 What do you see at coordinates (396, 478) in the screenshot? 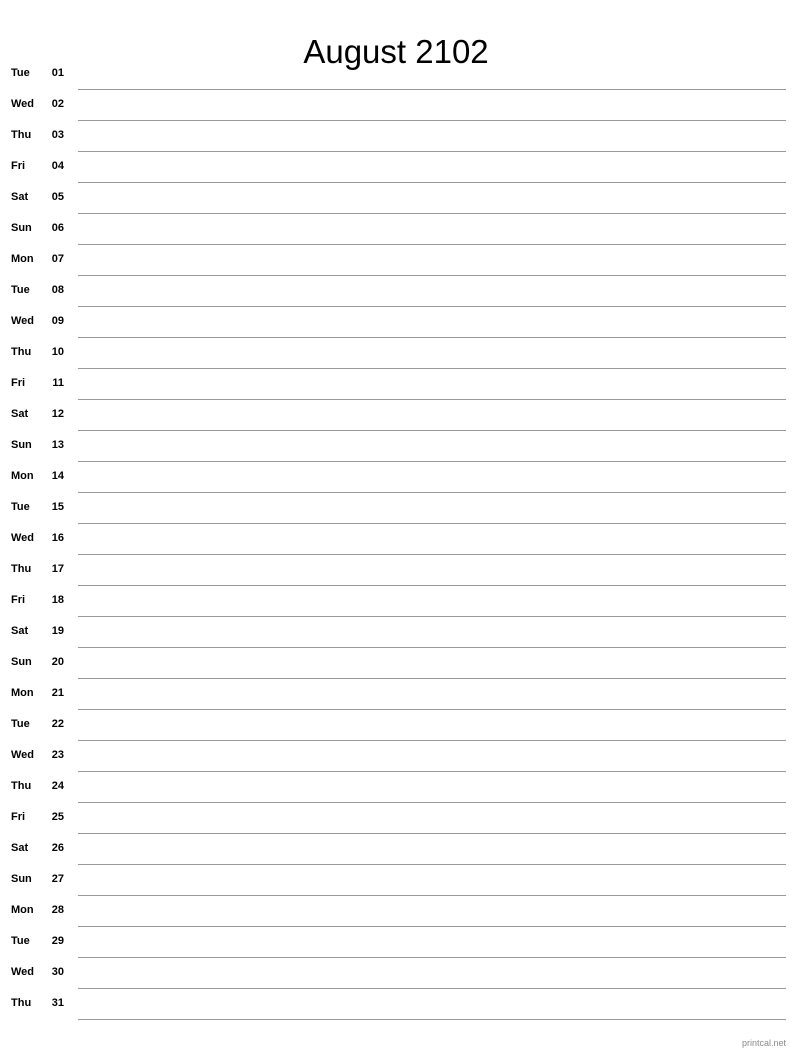
I see `day-row: Mon 14` at bounding box center [396, 478].